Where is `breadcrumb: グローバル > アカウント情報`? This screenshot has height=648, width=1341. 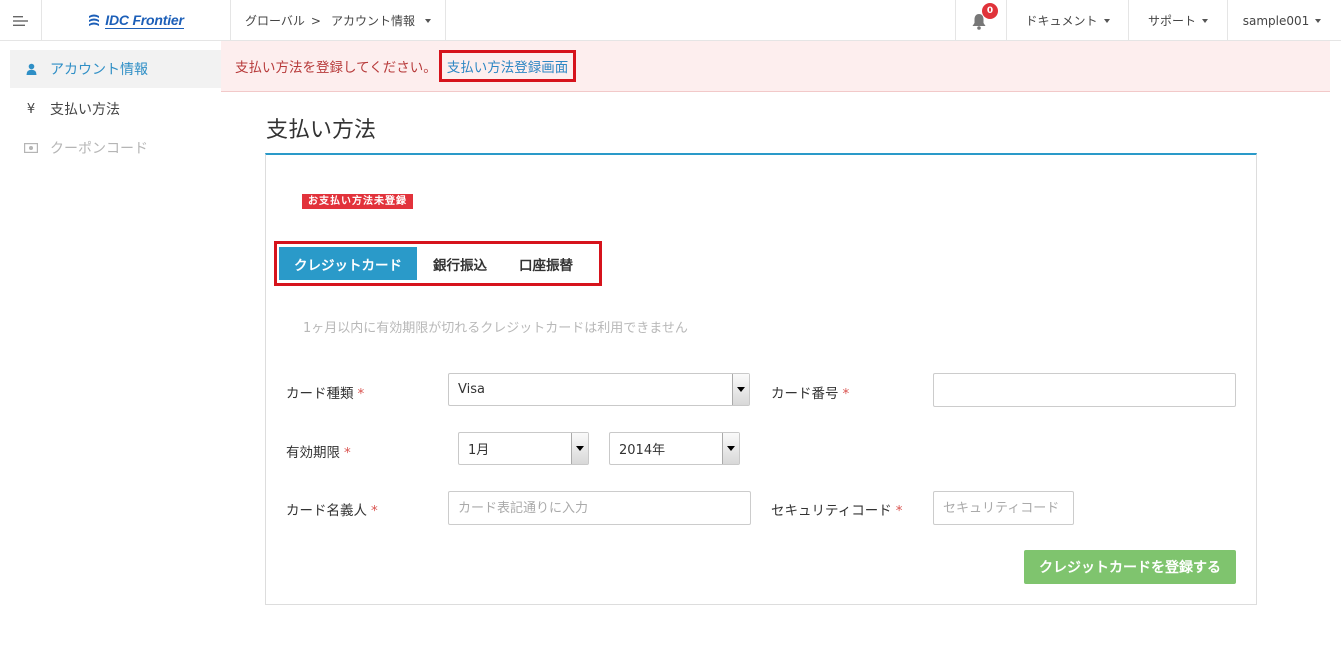
breadcrumb: グローバル > アカウント情報 is located at coordinates (331, 20).